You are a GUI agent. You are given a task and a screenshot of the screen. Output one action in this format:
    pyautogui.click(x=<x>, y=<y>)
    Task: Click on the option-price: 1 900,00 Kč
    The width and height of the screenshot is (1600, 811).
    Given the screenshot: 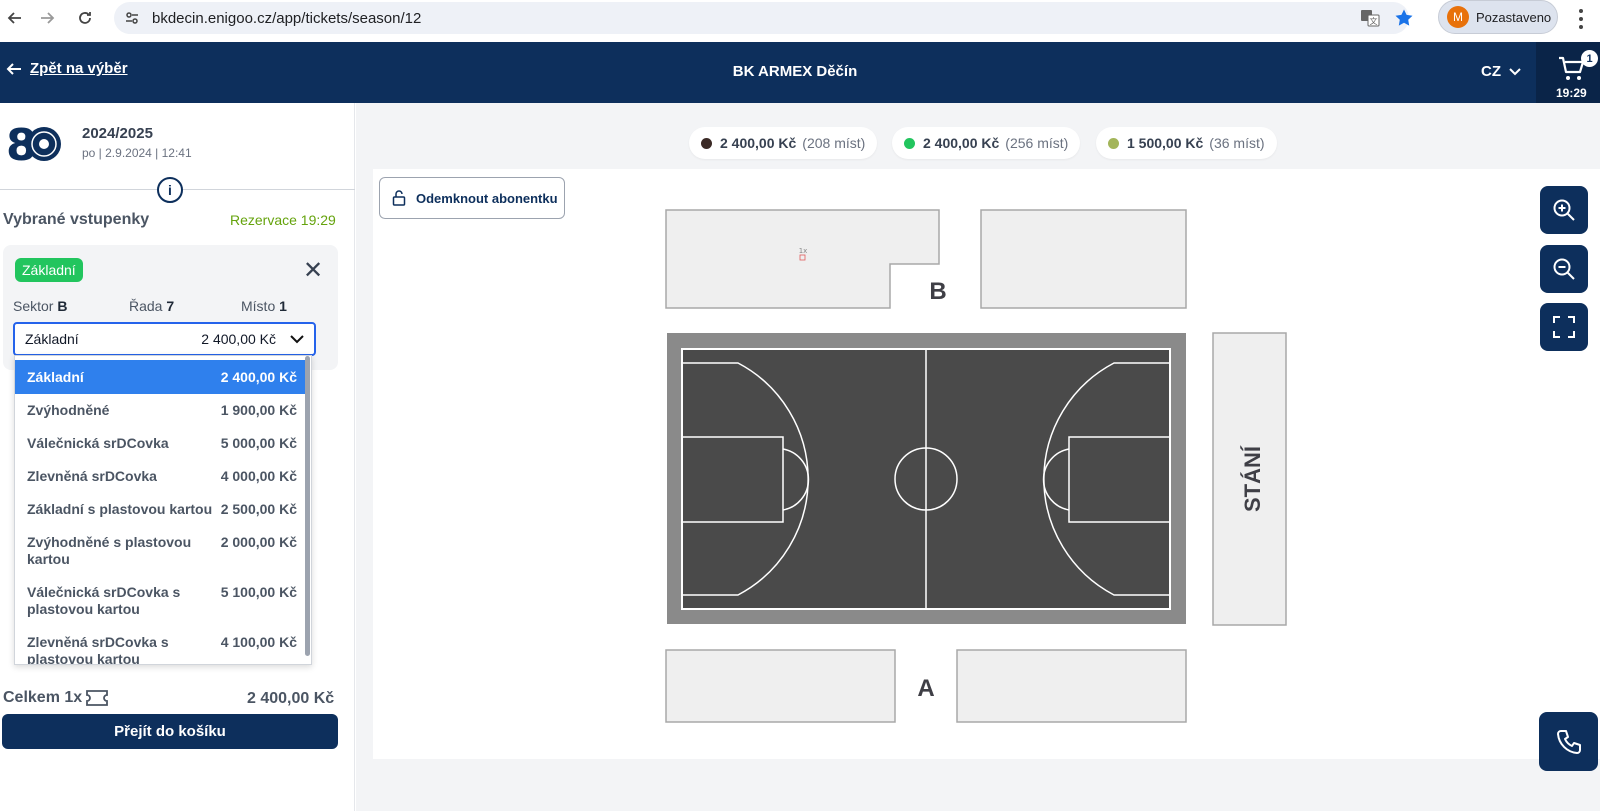 What is the action you would take?
    pyautogui.click(x=258, y=410)
    